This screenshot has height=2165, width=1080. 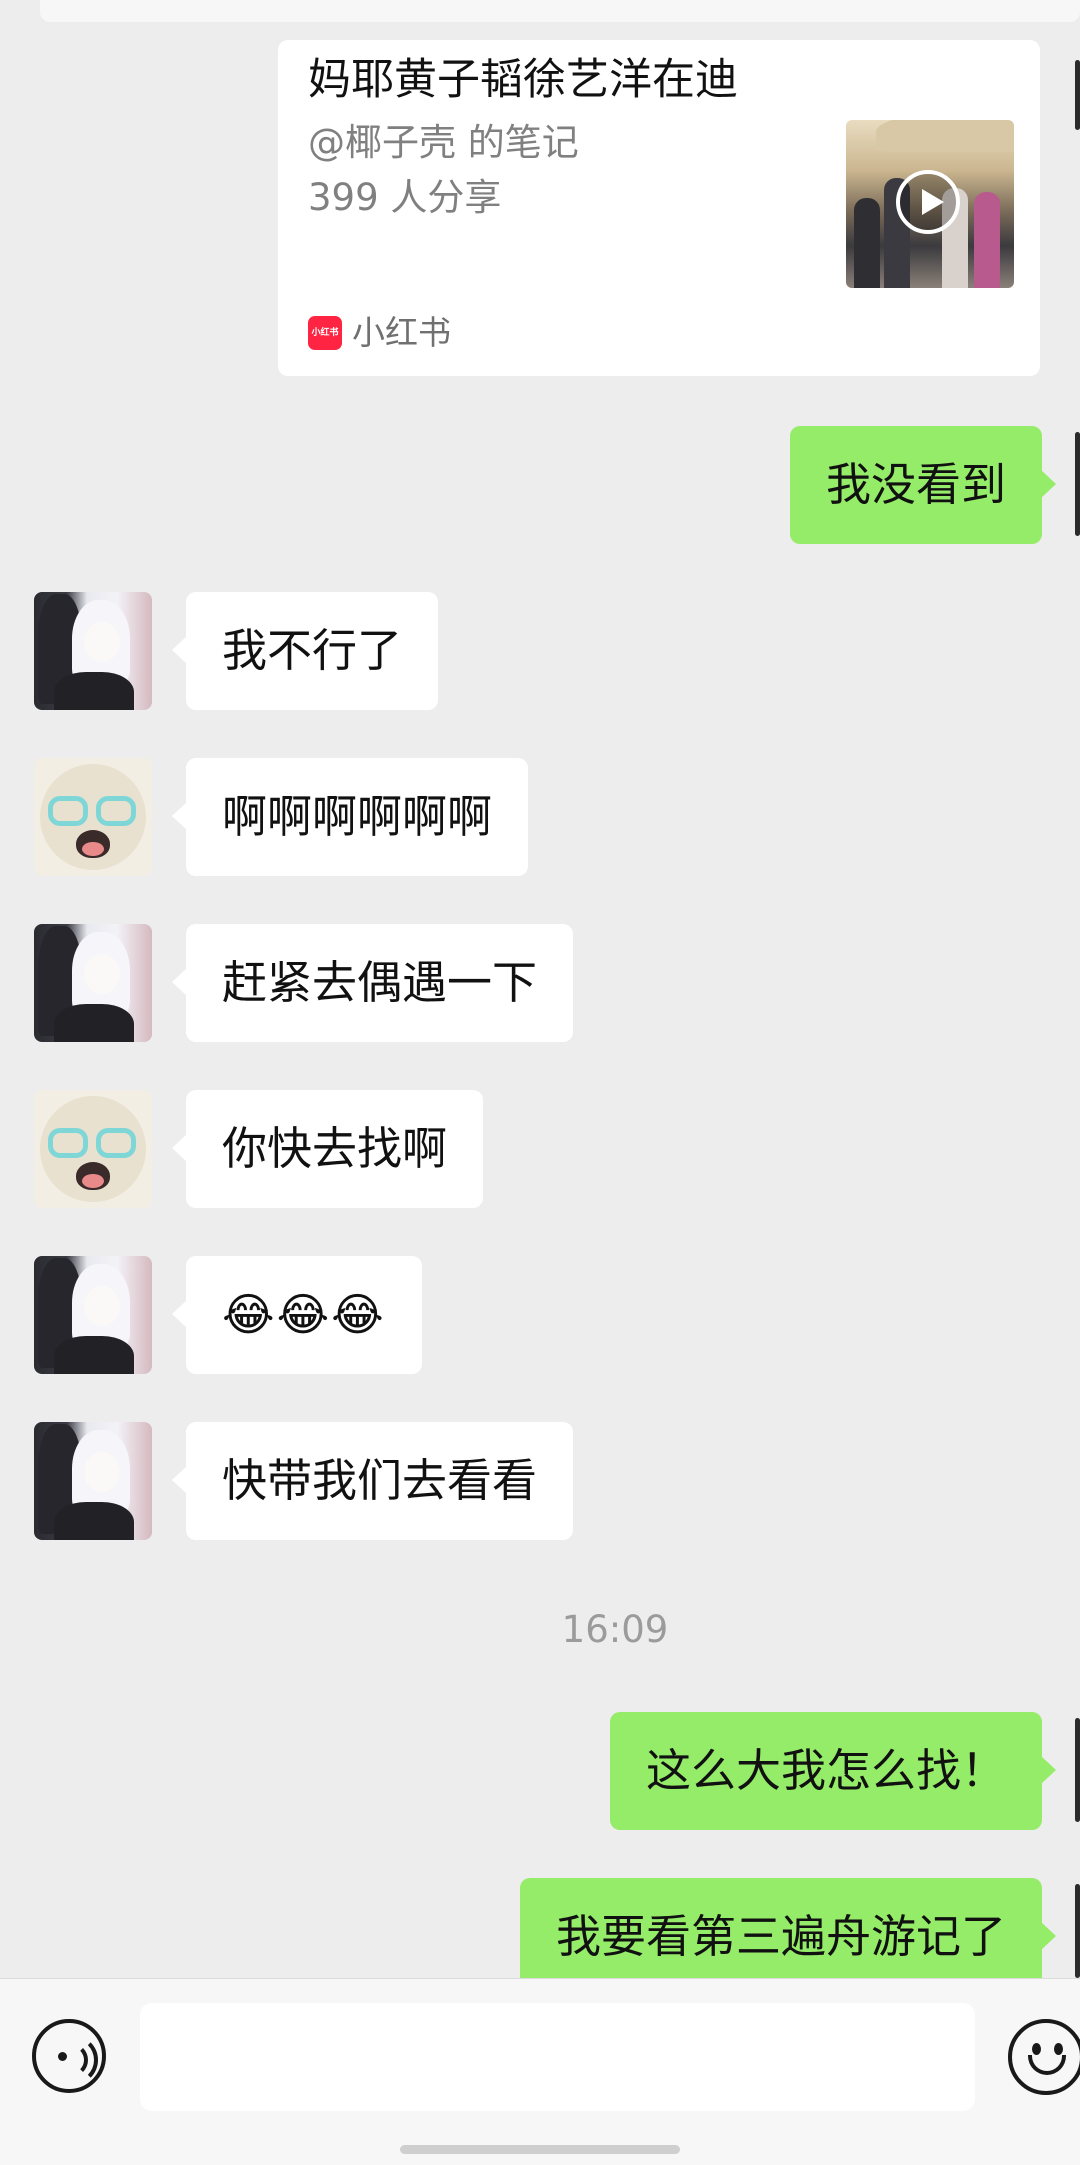 I want to click on card-share-count: 399 人分享, so click(x=405, y=197).